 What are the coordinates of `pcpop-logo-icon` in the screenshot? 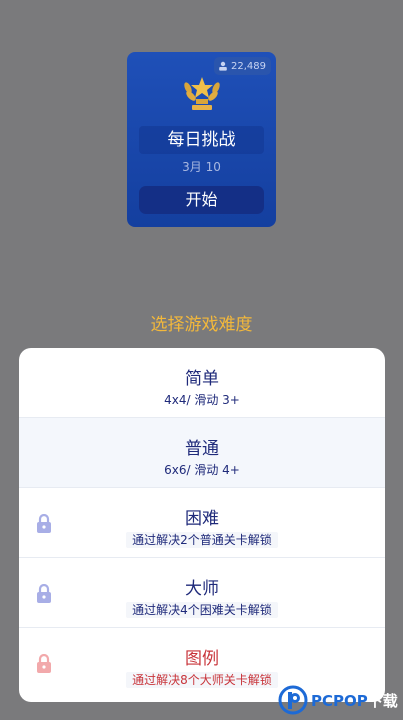 It's located at (293, 700).